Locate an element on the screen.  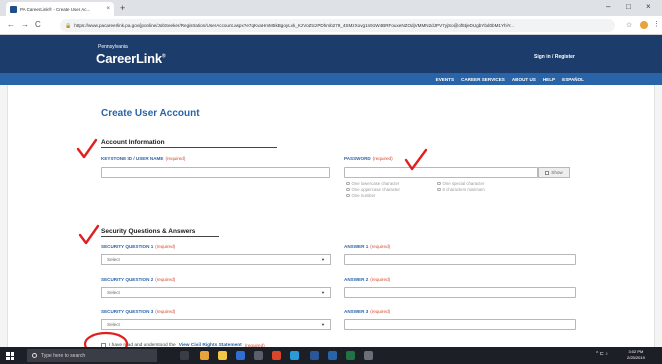
nav-item-espanol: ESPAÑOL is located at coordinates (573, 79).